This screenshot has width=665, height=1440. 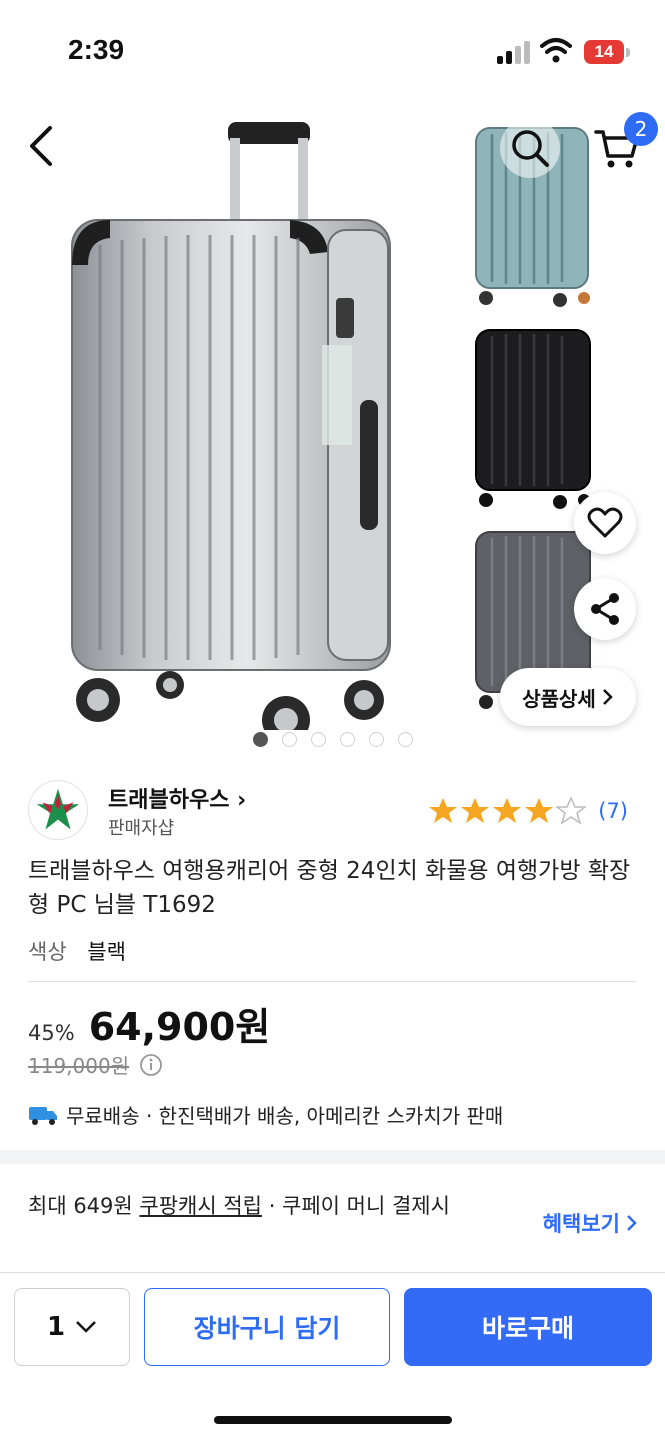 What do you see at coordinates (77, 951) in the screenshot?
I see `option-selector: 색상 블랙` at bounding box center [77, 951].